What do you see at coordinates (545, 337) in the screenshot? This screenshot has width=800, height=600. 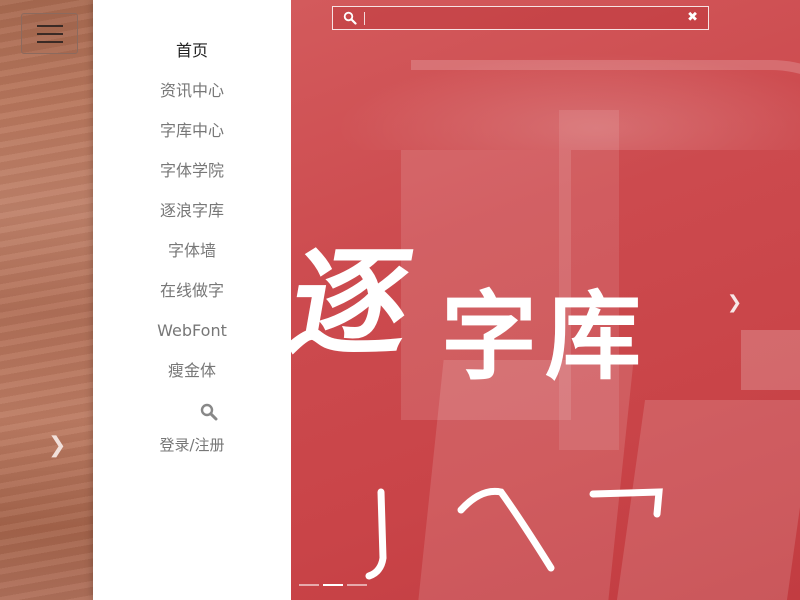 I see `hero-title: 字库` at bounding box center [545, 337].